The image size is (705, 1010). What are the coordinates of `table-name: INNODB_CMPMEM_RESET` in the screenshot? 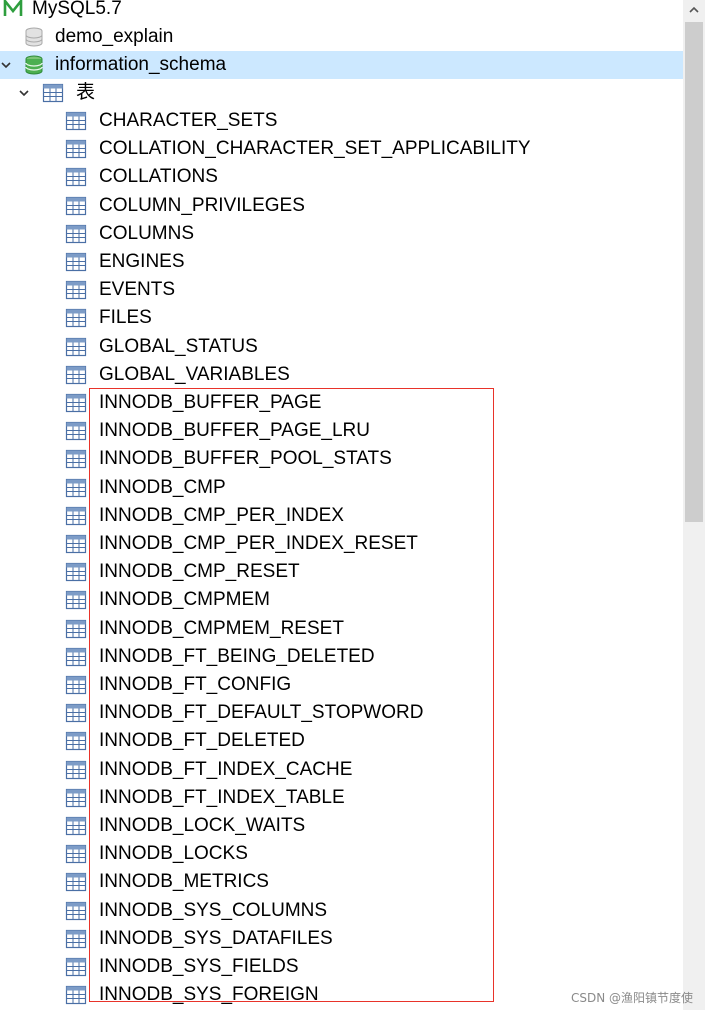 It's located at (221, 628).